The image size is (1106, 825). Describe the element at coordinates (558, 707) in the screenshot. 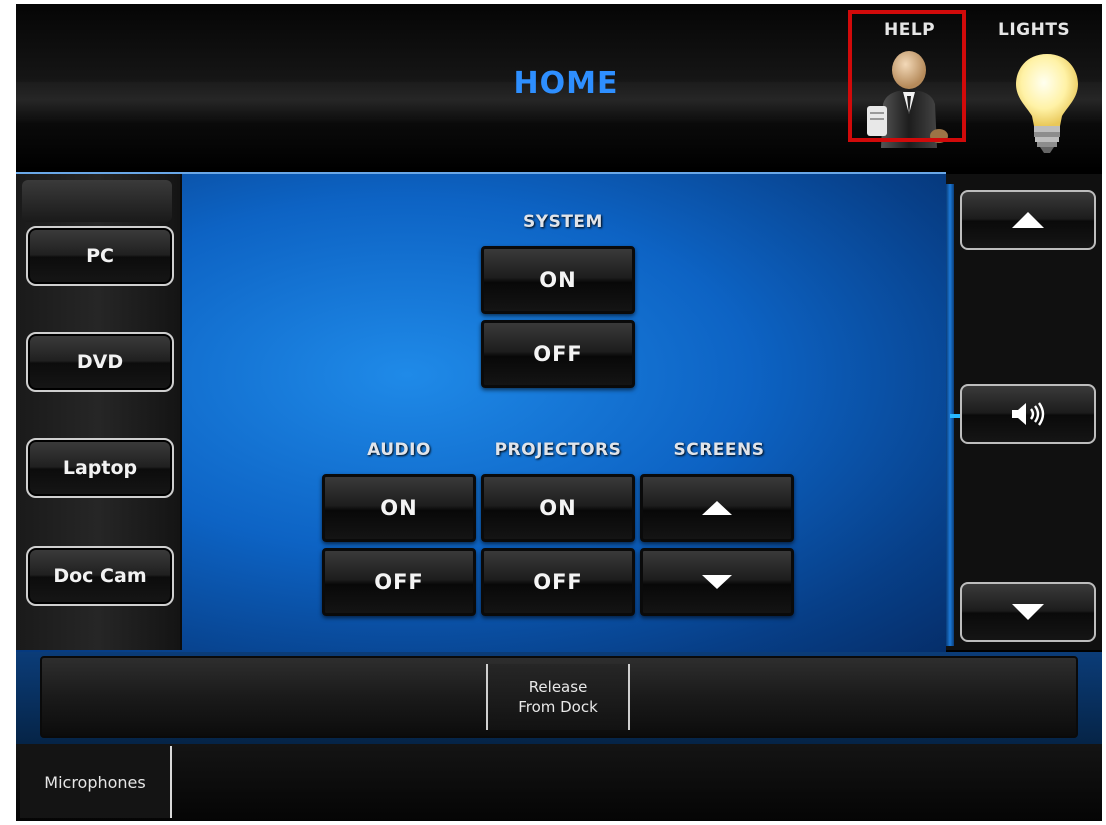

I see `release-label-line2: From Dock` at that location.